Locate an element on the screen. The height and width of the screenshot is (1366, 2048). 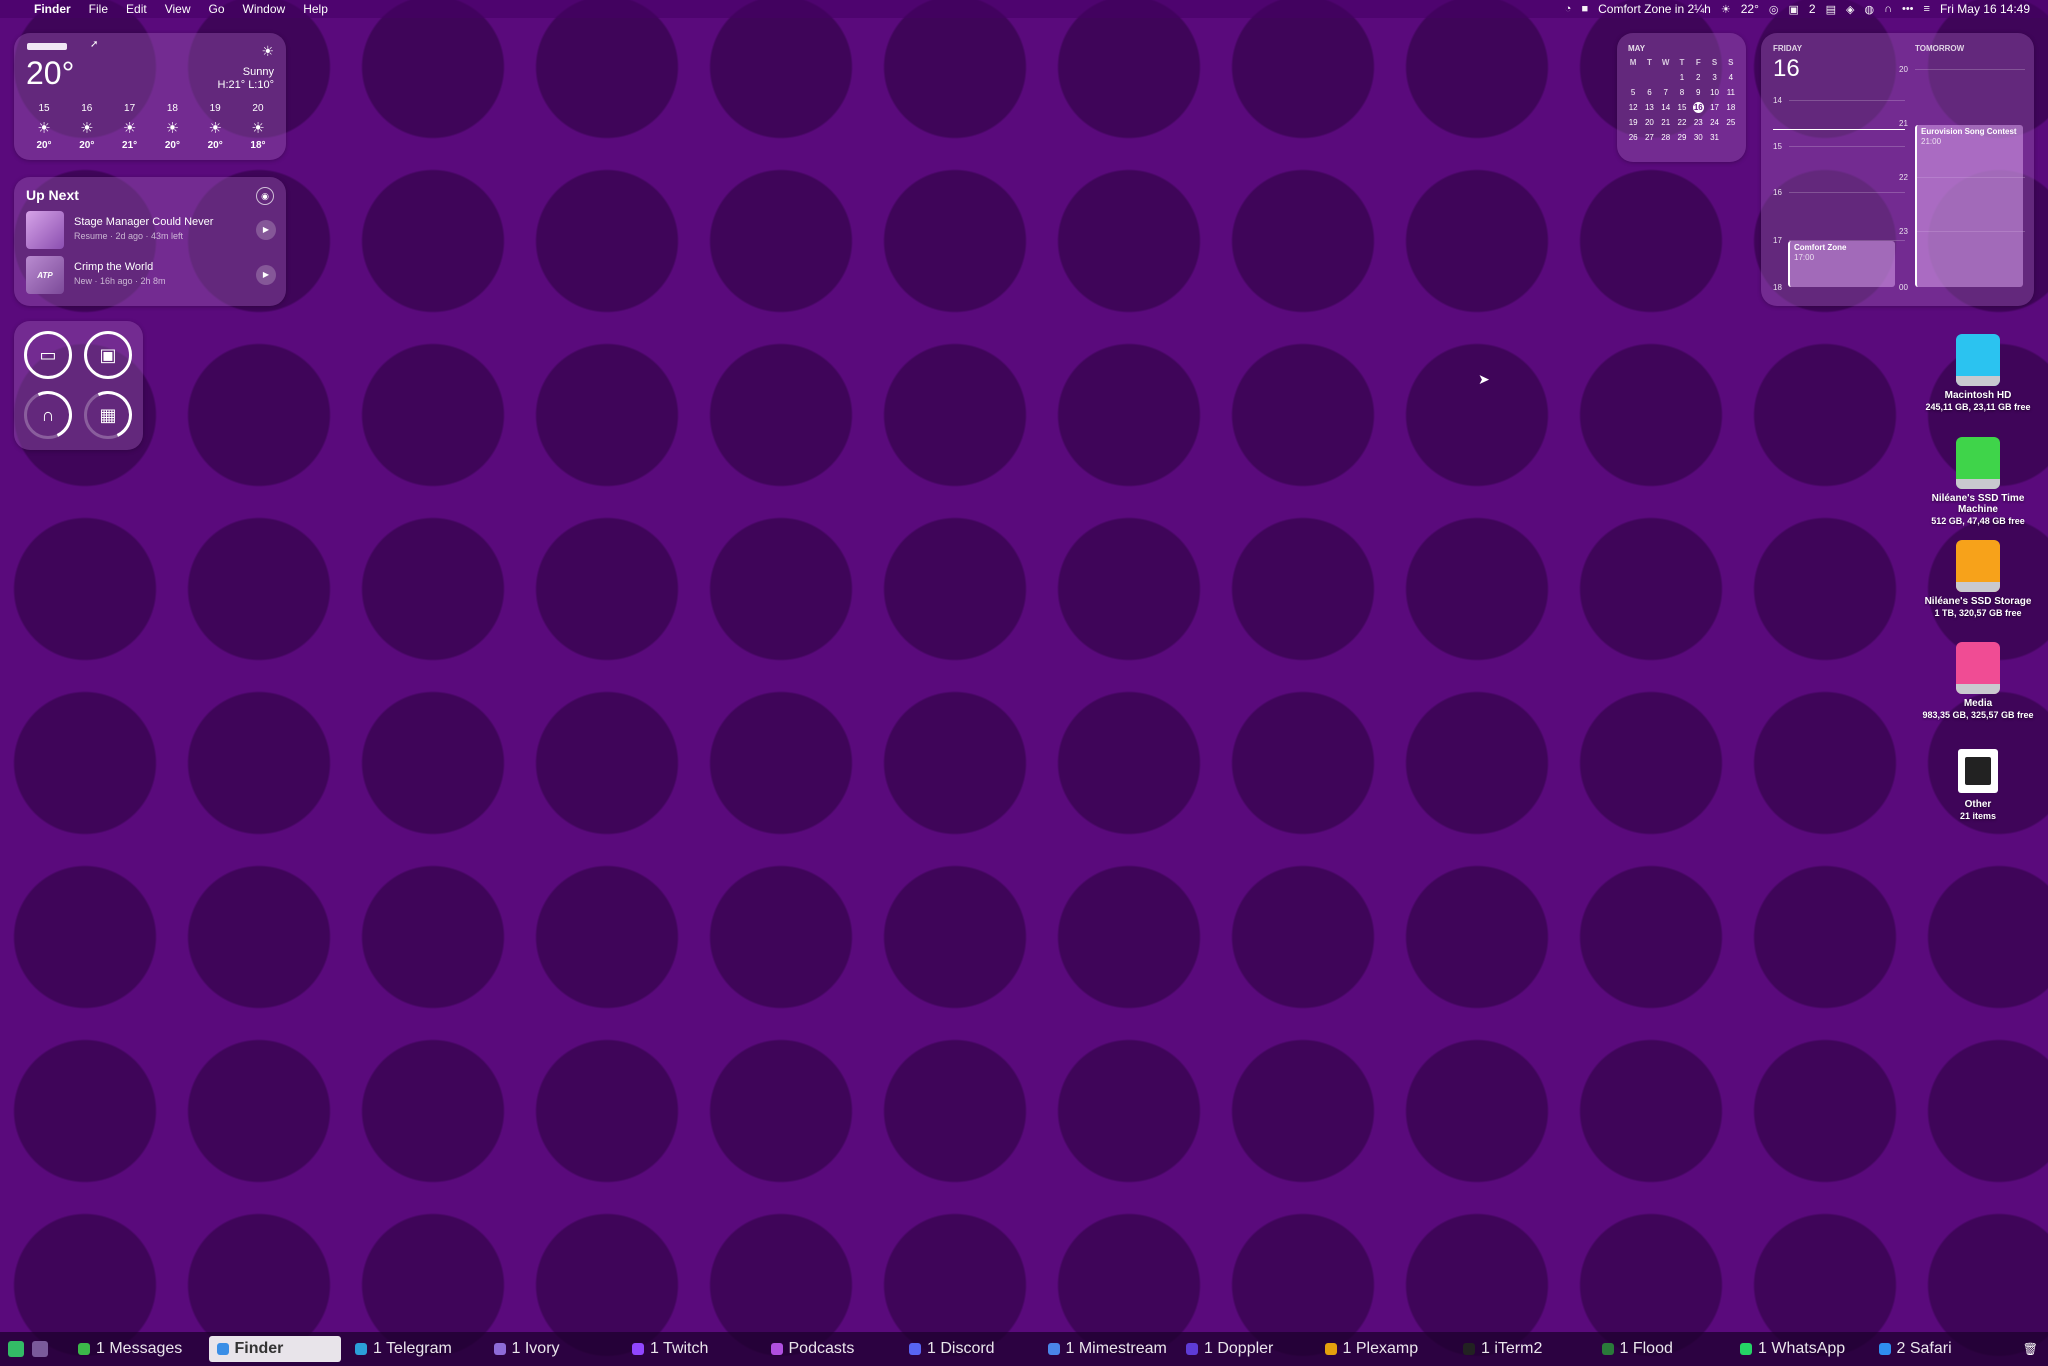
calendar-event: Comfort Zone 17:00 is located at coordinates (1841, 264).